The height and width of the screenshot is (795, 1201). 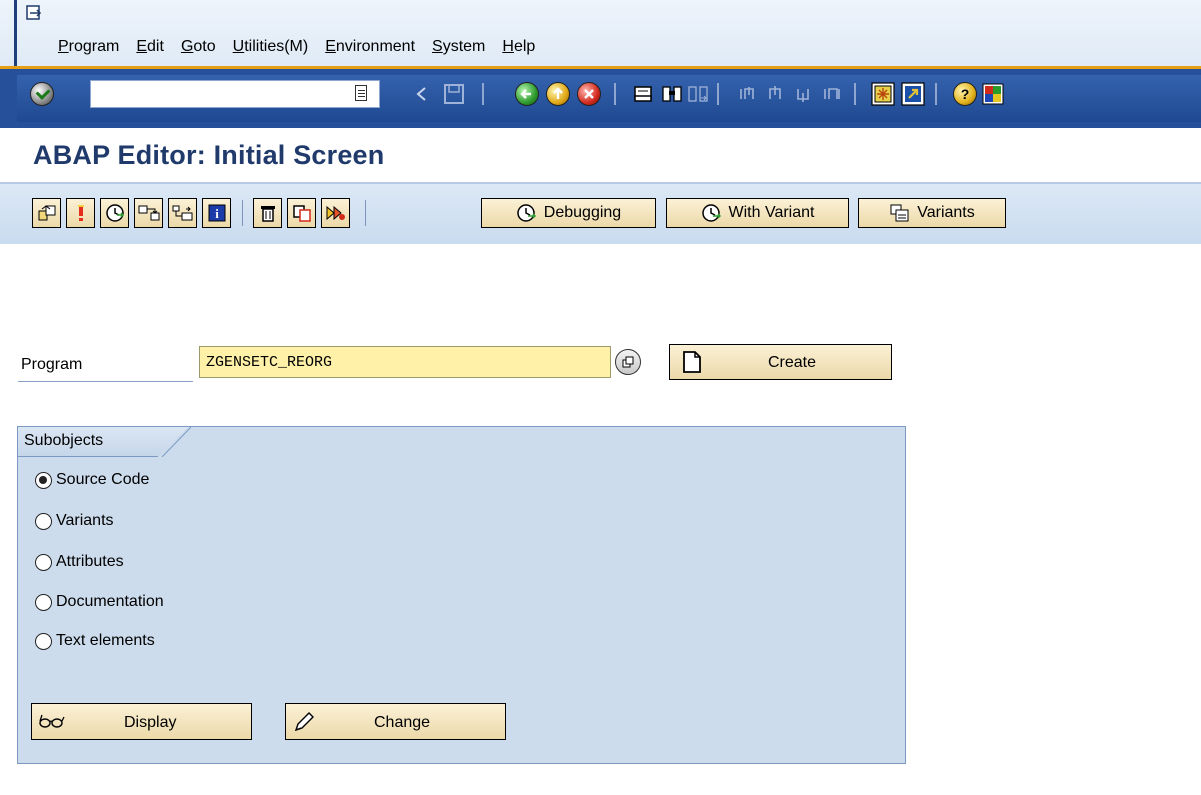 What do you see at coordinates (589, 94) in the screenshot?
I see `cancel-icon` at bounding box center [589, 94].